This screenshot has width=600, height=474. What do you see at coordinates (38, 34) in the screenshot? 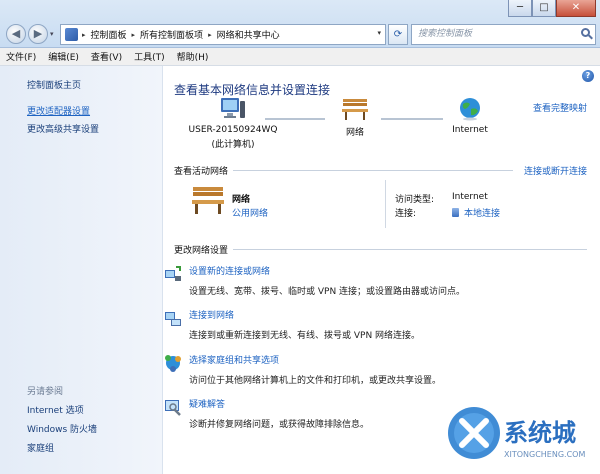
I see `forward-button: ▶` at bounding box center [38, 34].